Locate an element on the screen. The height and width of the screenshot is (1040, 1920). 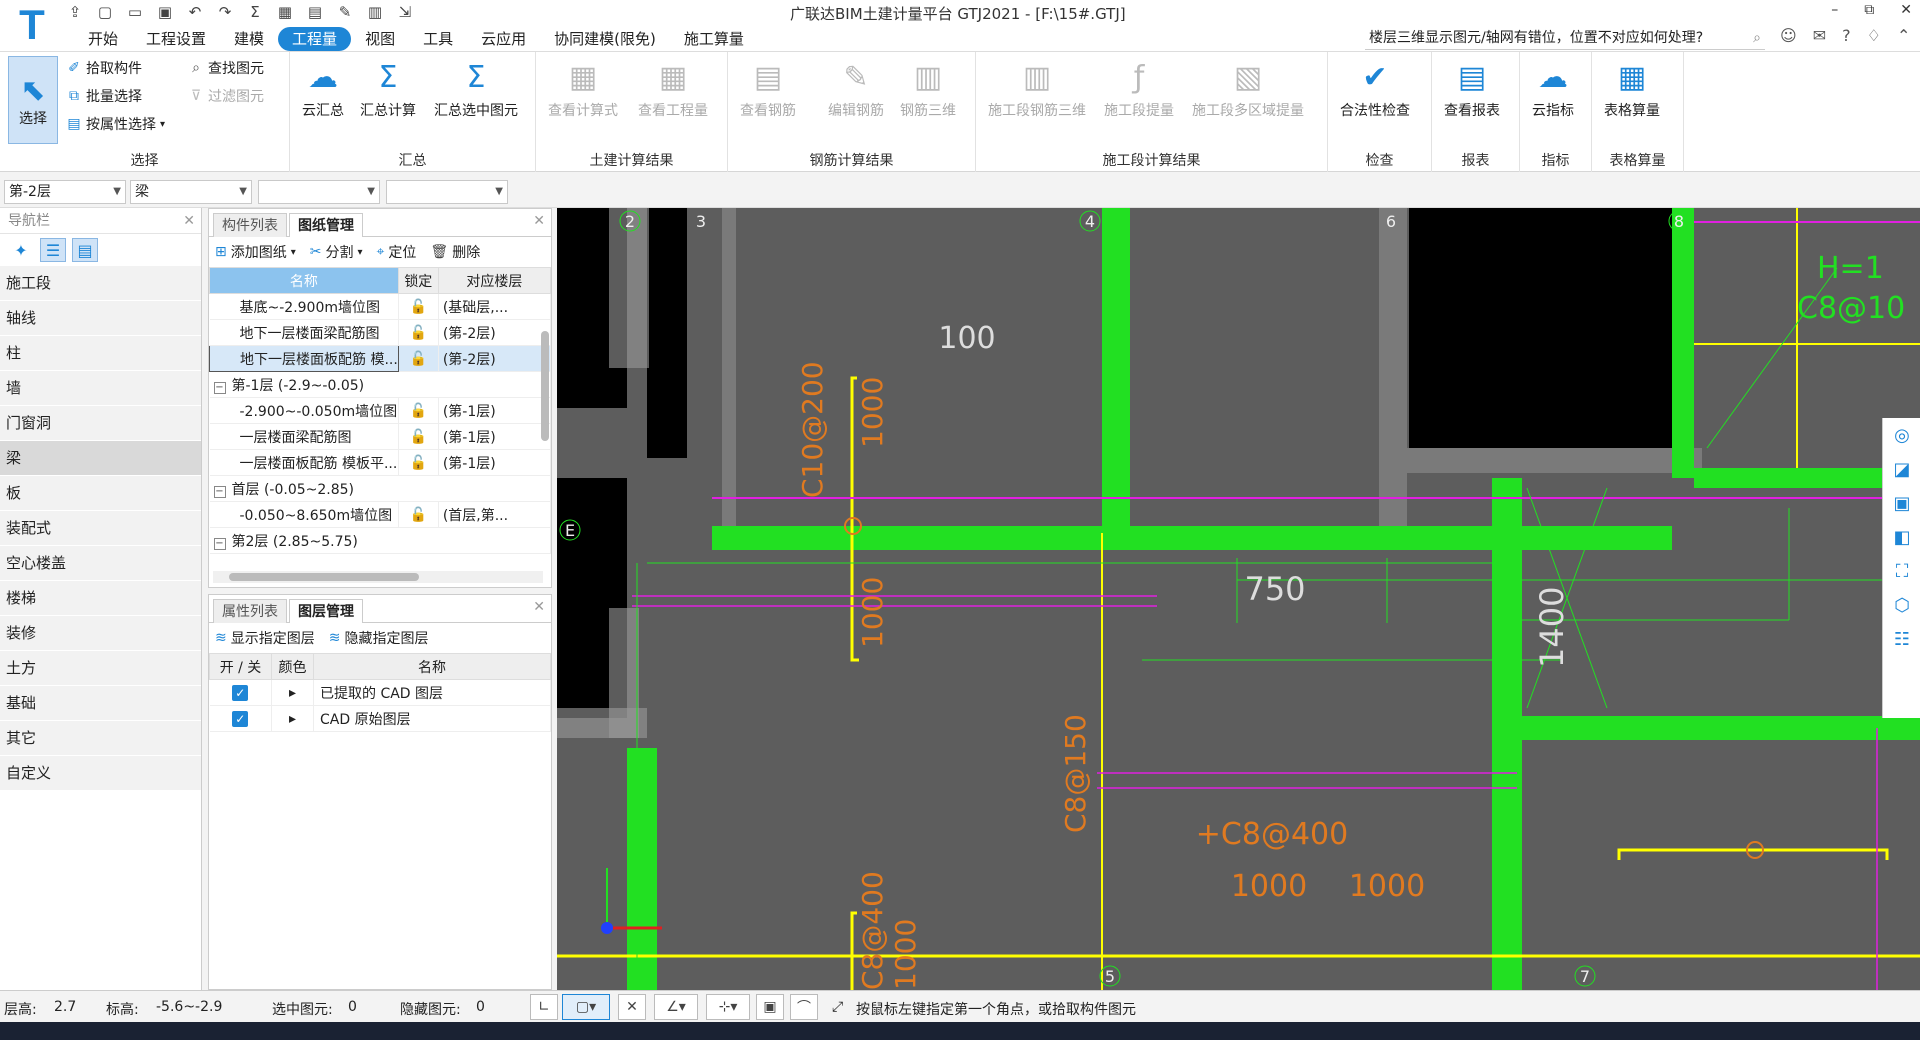
sub-select: ▼ is located at coordinates (447, 192).